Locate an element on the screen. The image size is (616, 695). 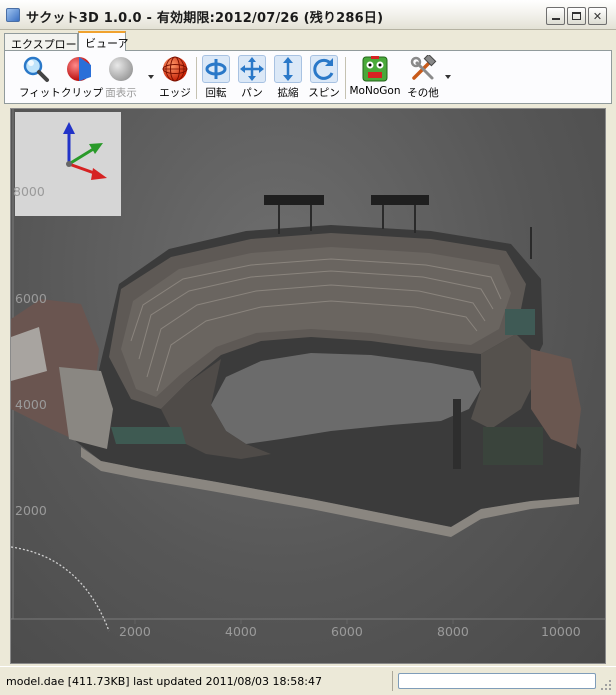
maximize-button is located at coordinates (576, 16).